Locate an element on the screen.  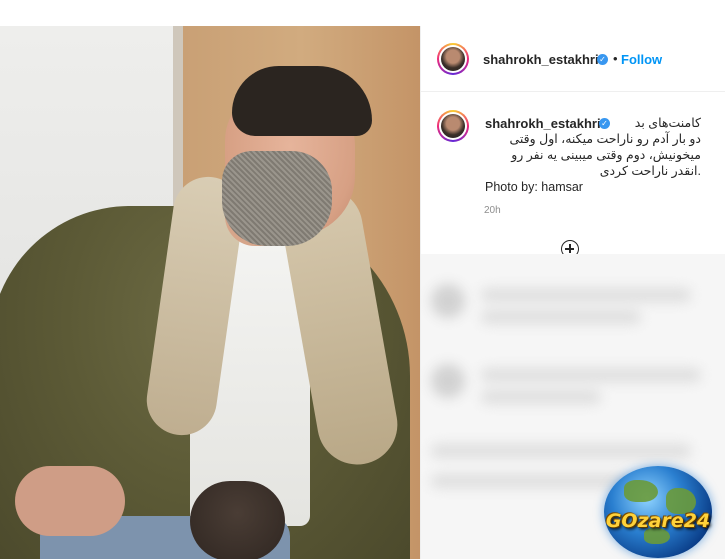
photo-hat is located at coordinates (237, 520).